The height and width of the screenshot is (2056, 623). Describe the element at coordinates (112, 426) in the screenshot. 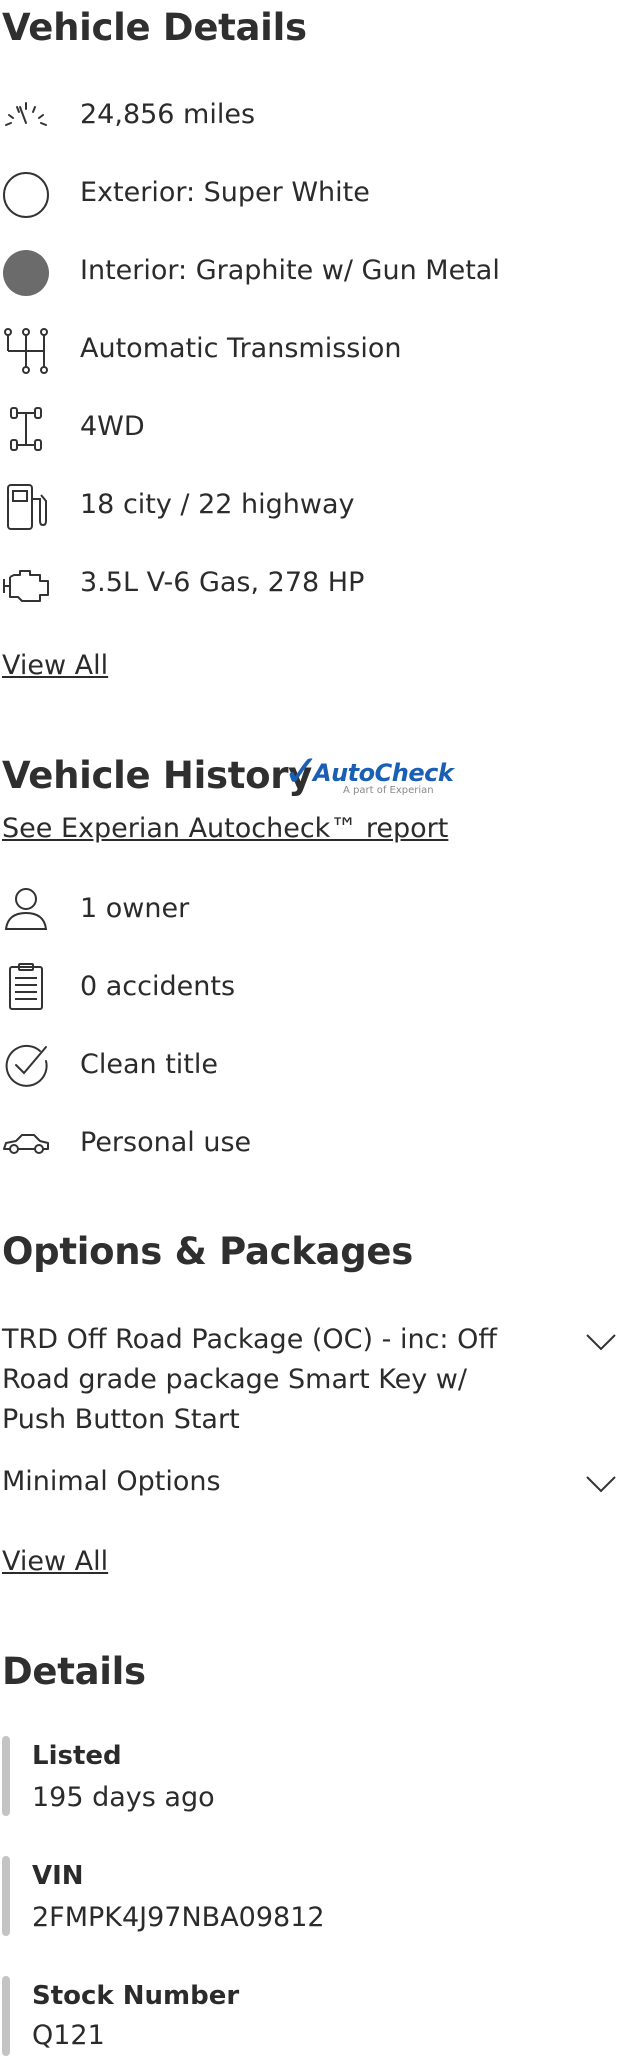

I see `drivetrain-text: 4WD` at that location.